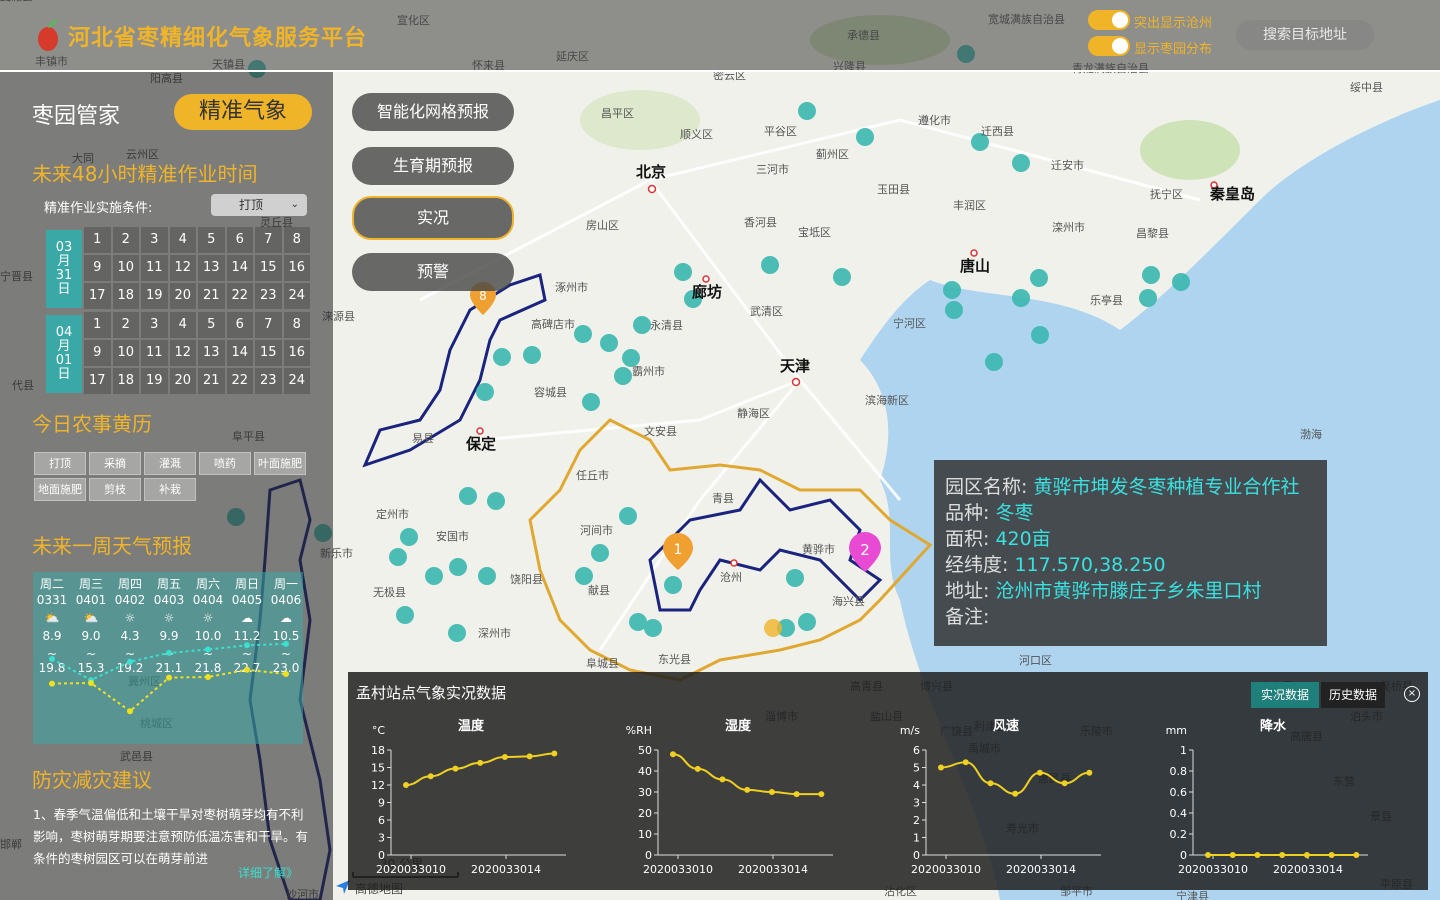  What do you see at coordinates (433, 218) in the screenshot?
I see `live-button: 实况` at bounding box center [433, 218].